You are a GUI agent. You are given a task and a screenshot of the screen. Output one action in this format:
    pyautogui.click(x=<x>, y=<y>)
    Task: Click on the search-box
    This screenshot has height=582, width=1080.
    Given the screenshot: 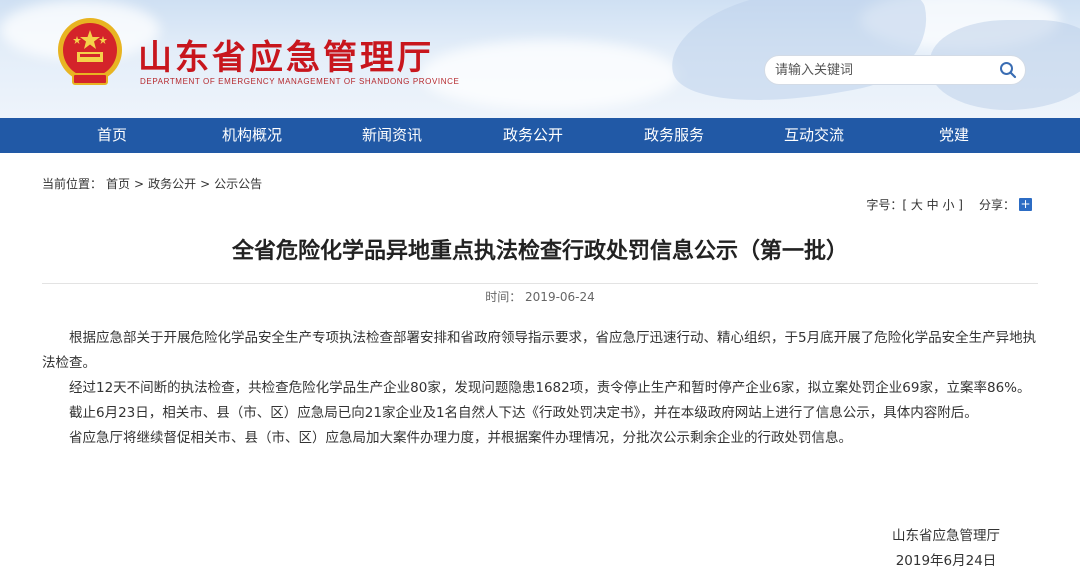 What is the action you would take?
    pyautogui.click(x=895, y=70)
    